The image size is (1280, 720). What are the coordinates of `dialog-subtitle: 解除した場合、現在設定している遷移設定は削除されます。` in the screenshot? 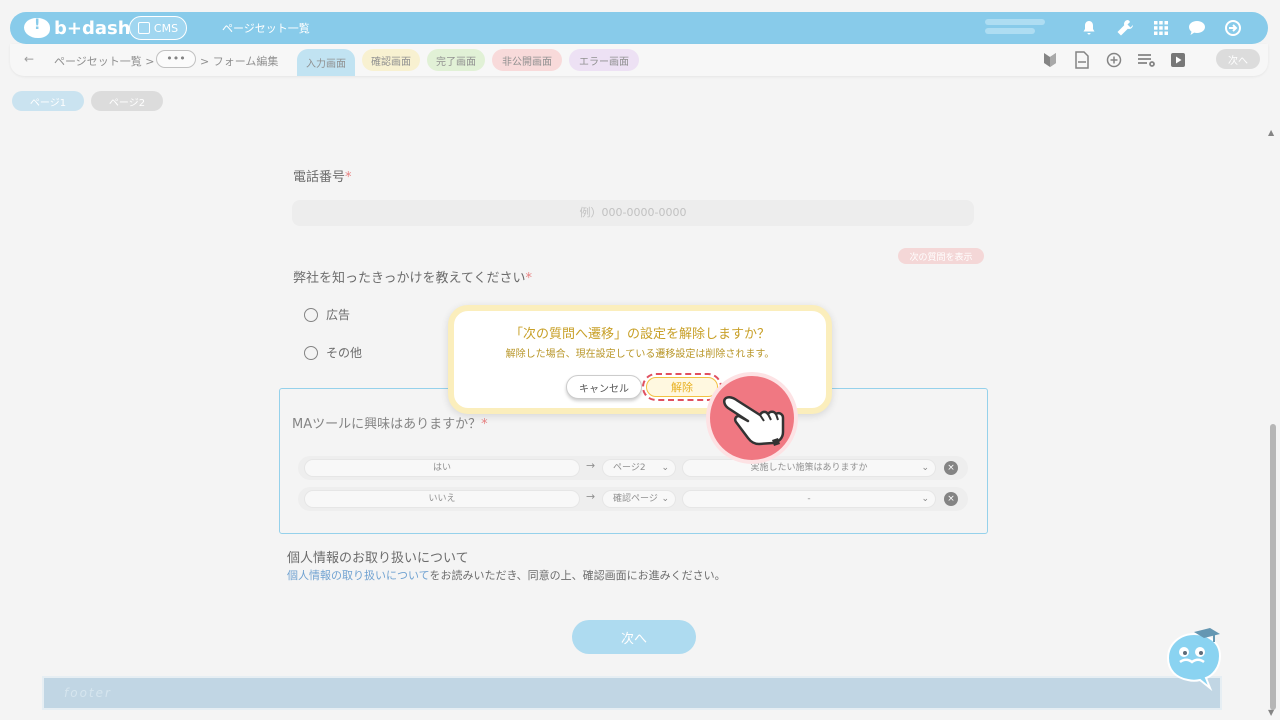 It's located at (640, 354).